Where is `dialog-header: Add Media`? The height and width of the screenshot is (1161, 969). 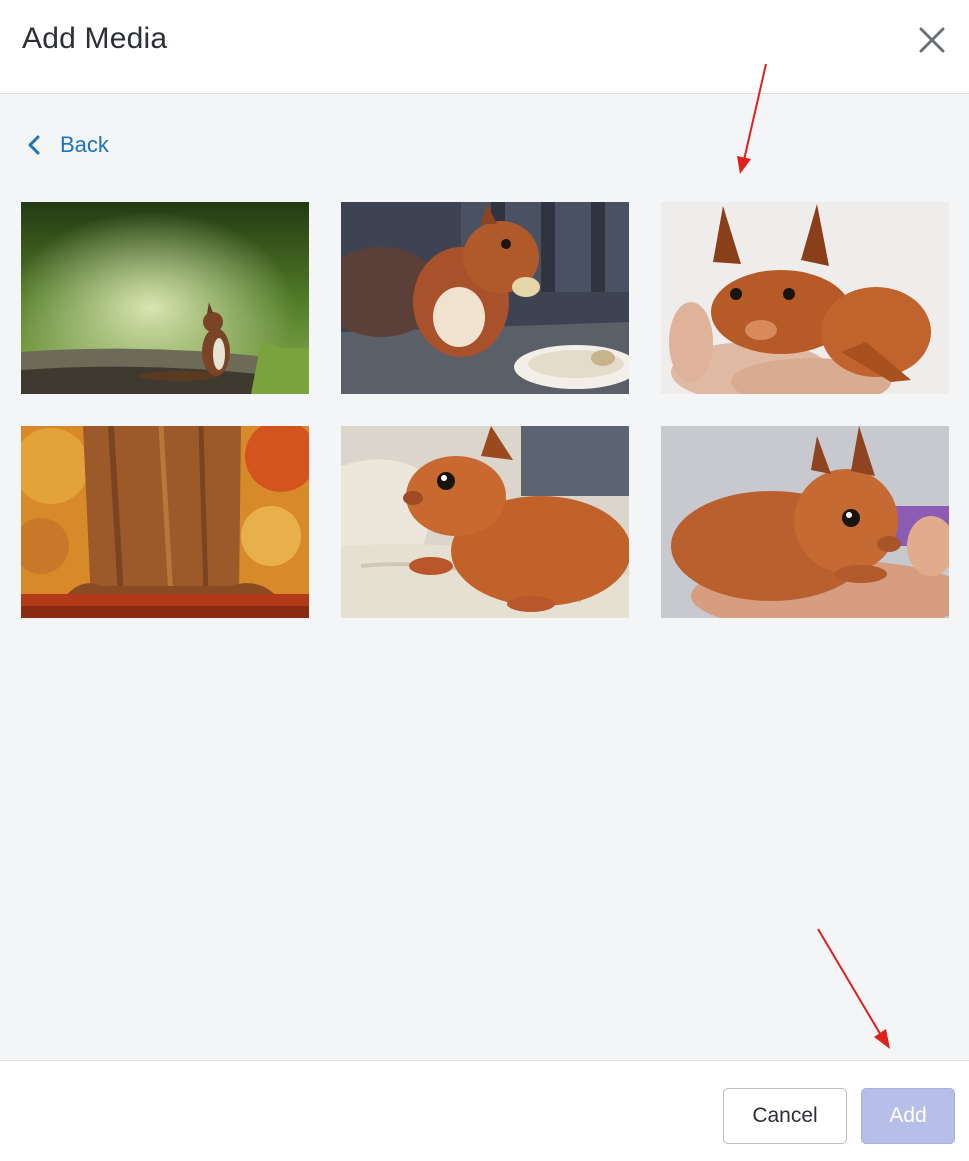 dialog-header: Add Media is located at coordinates (484, 47).